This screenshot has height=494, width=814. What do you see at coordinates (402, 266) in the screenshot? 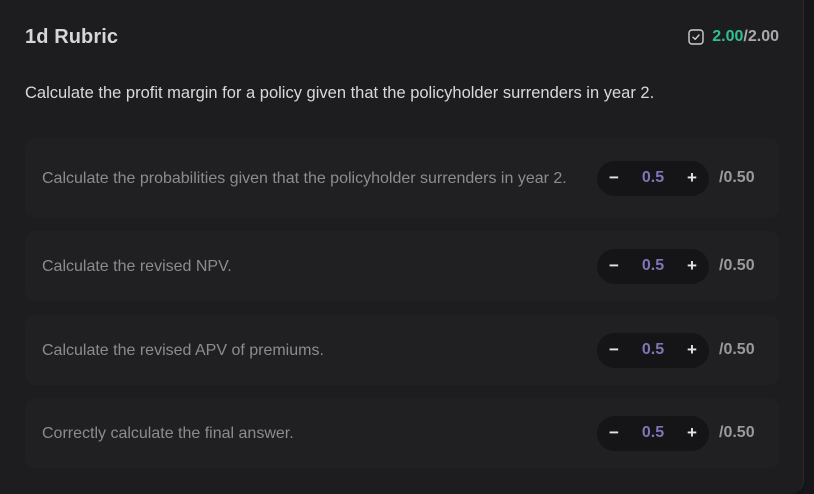
I see `rubric-item: Calculate the revised NPV. − 0.5 + /0.50` at bounding box center [402, 266].